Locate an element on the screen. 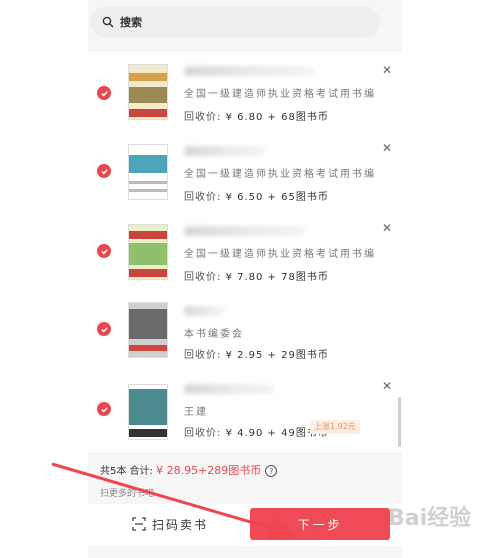 Image resolution: width=500 pixels, height=558 pixels. book-author: 全国一级建造师执业资格考试用书编写 is located at coordinates (279, 94).